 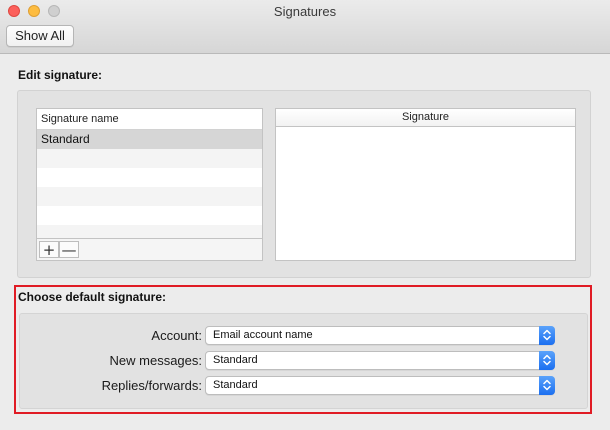 I want to click on edit-signature-heading: Edit signature:, so click(x=60, y=75).